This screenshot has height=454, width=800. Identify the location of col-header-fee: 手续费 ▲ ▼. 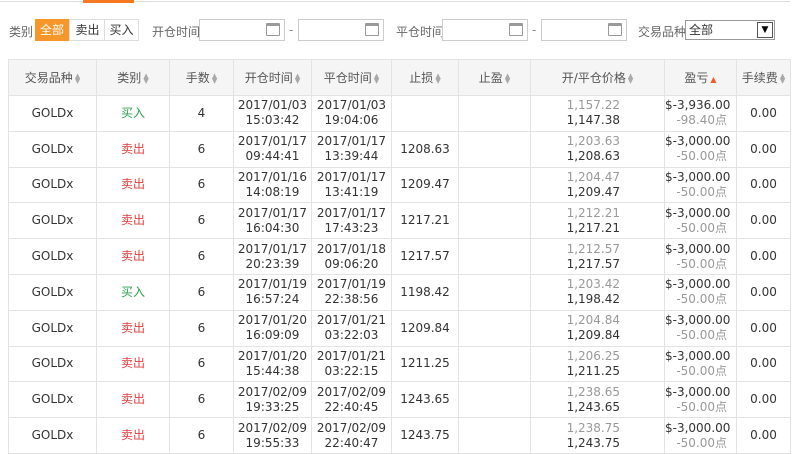
(763, 77).